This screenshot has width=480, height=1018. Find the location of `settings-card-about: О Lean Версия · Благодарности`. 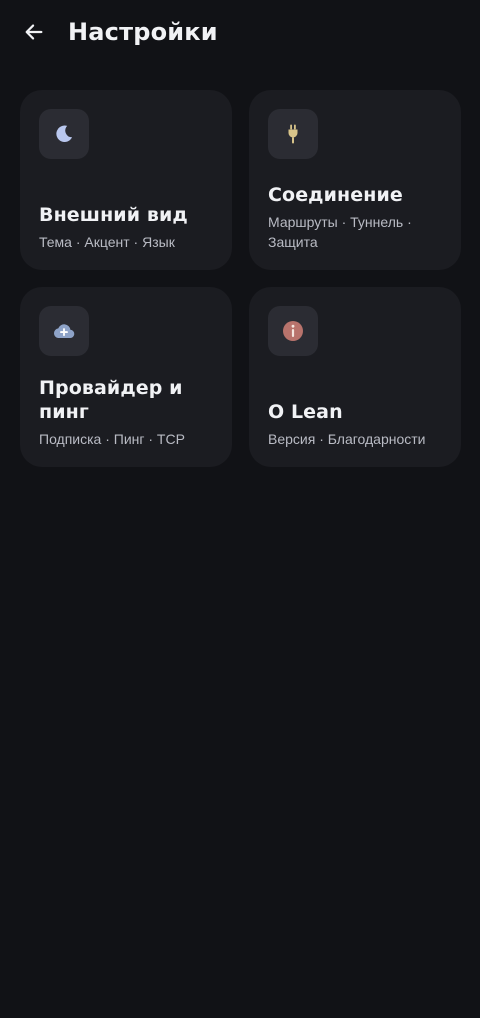

settings-card-about: О Lean Версия · Благодарности is located at coordinates (355, 377).